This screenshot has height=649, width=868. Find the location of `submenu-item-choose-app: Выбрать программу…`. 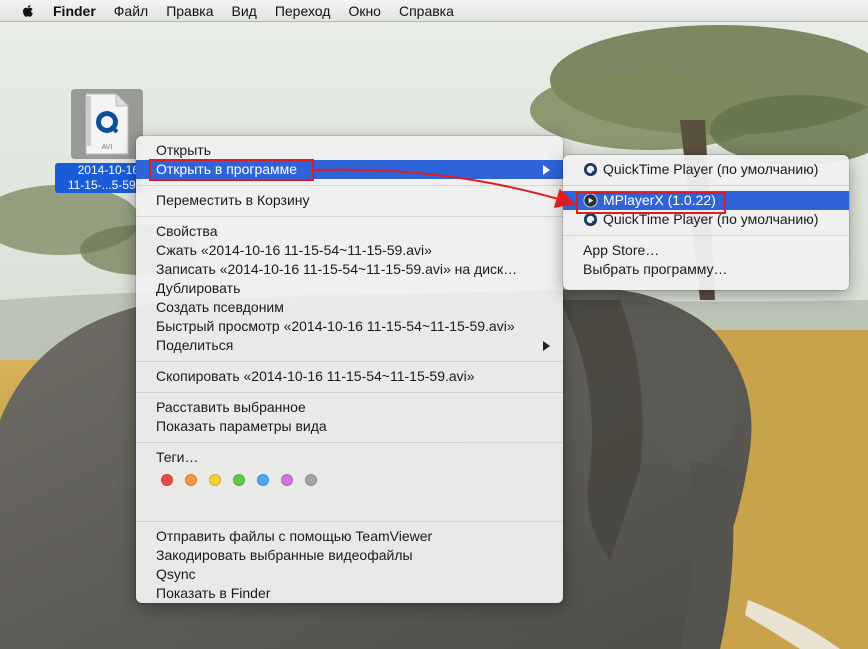

submenu-item-choose-app: Выбрать программу… is located at coordinates (706, 269).